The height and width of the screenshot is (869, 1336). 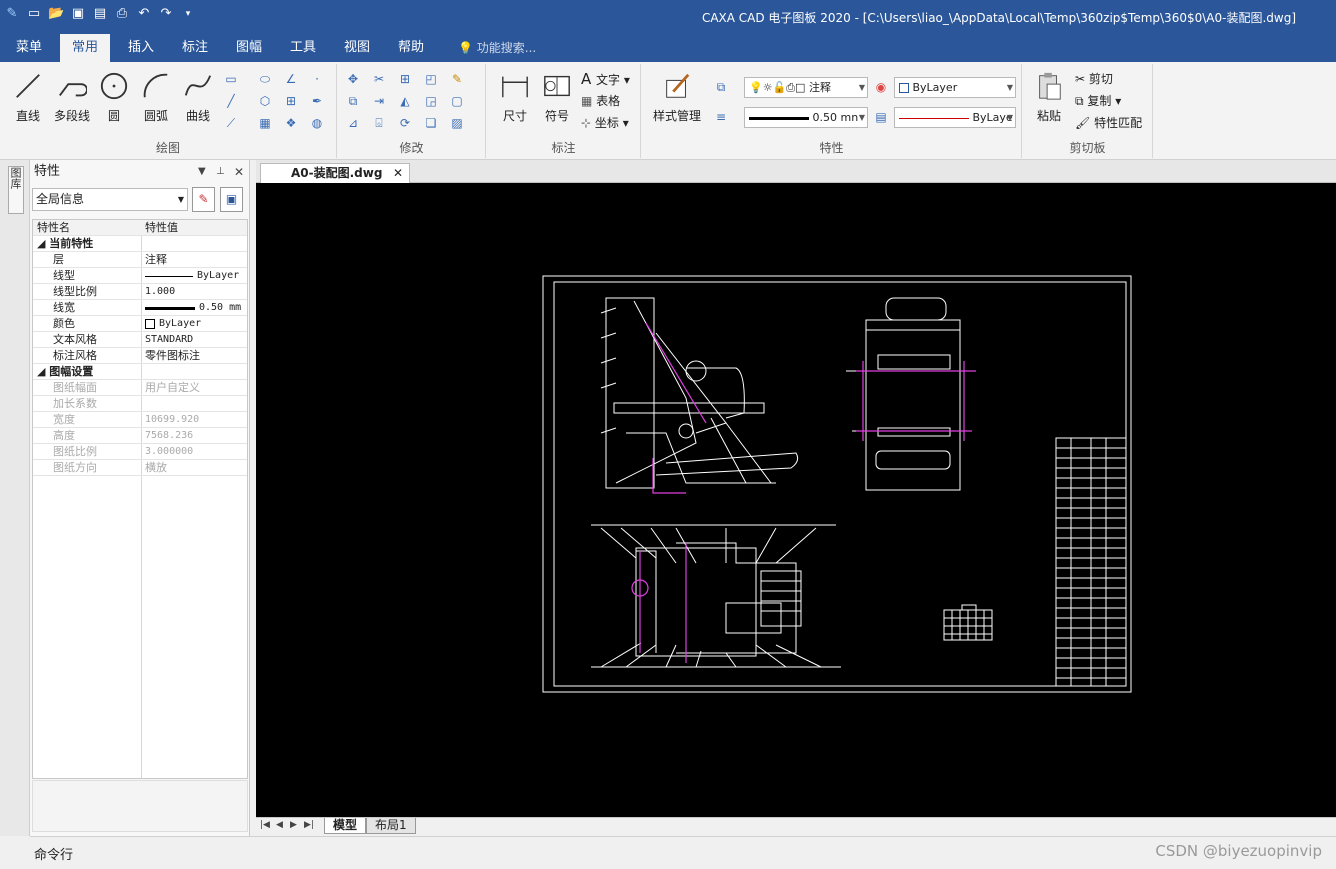 I want to click on command-bar: 命令行 CSDN @biyezuopinvip, so click(x=683, y=851).